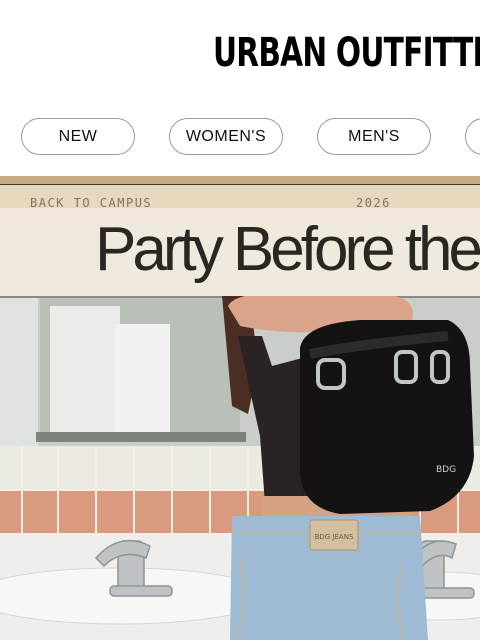 Image resolution: width=480 pixels, height=640 pixels. I want to click on nav-next-button, so click(472, 136).